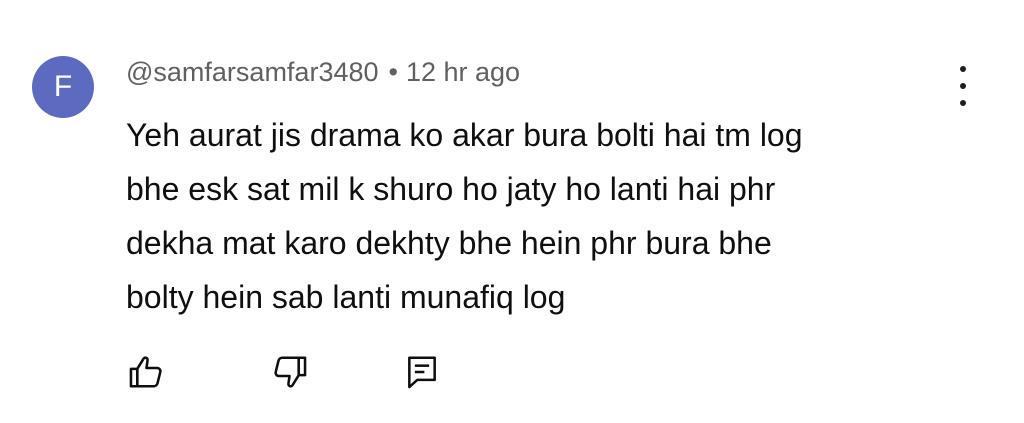 This screenshot has width=1024, height=423. I want to click on more-vertical-icon, so click(963, 86).